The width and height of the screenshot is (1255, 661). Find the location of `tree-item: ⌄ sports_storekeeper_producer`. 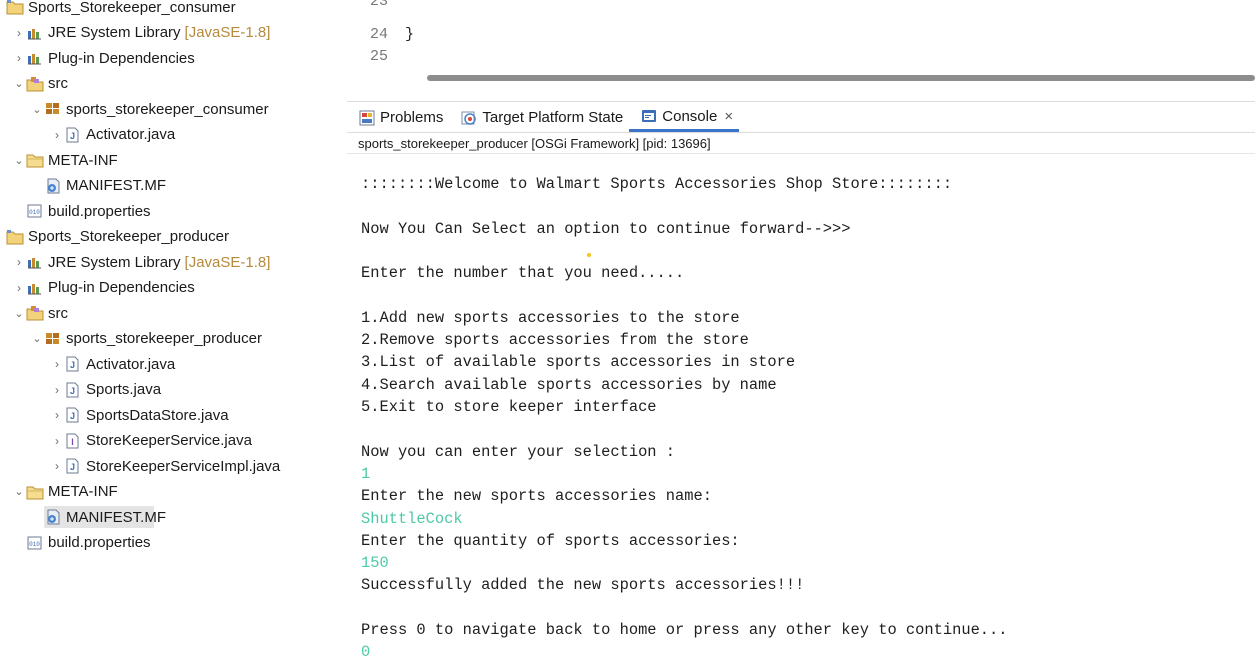

tree-item: ⌄ sports_storekeeper_producer is located at coordinates (173, 339).